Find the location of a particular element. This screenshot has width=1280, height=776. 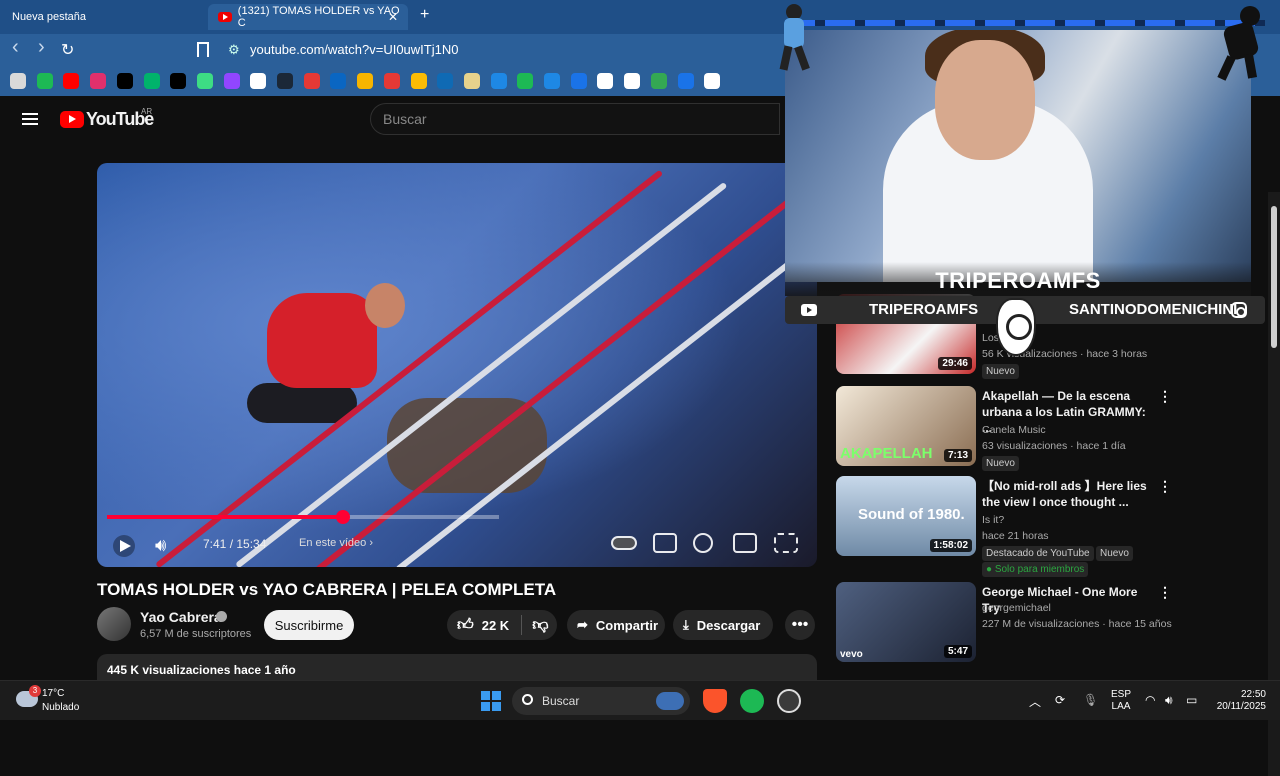

region-code: AR is located at coordinates (147, 111).